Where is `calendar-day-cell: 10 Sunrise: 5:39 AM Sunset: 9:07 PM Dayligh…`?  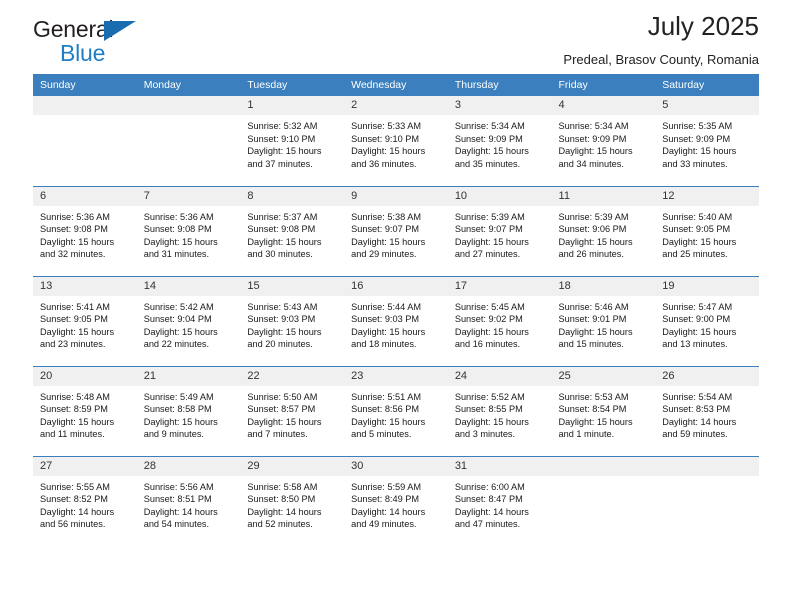
calendar-day-cell: 10 Sunrise: 5:39 AM Sunset: 9:07 PM Dayligh… is located at coordinates (499, 230).